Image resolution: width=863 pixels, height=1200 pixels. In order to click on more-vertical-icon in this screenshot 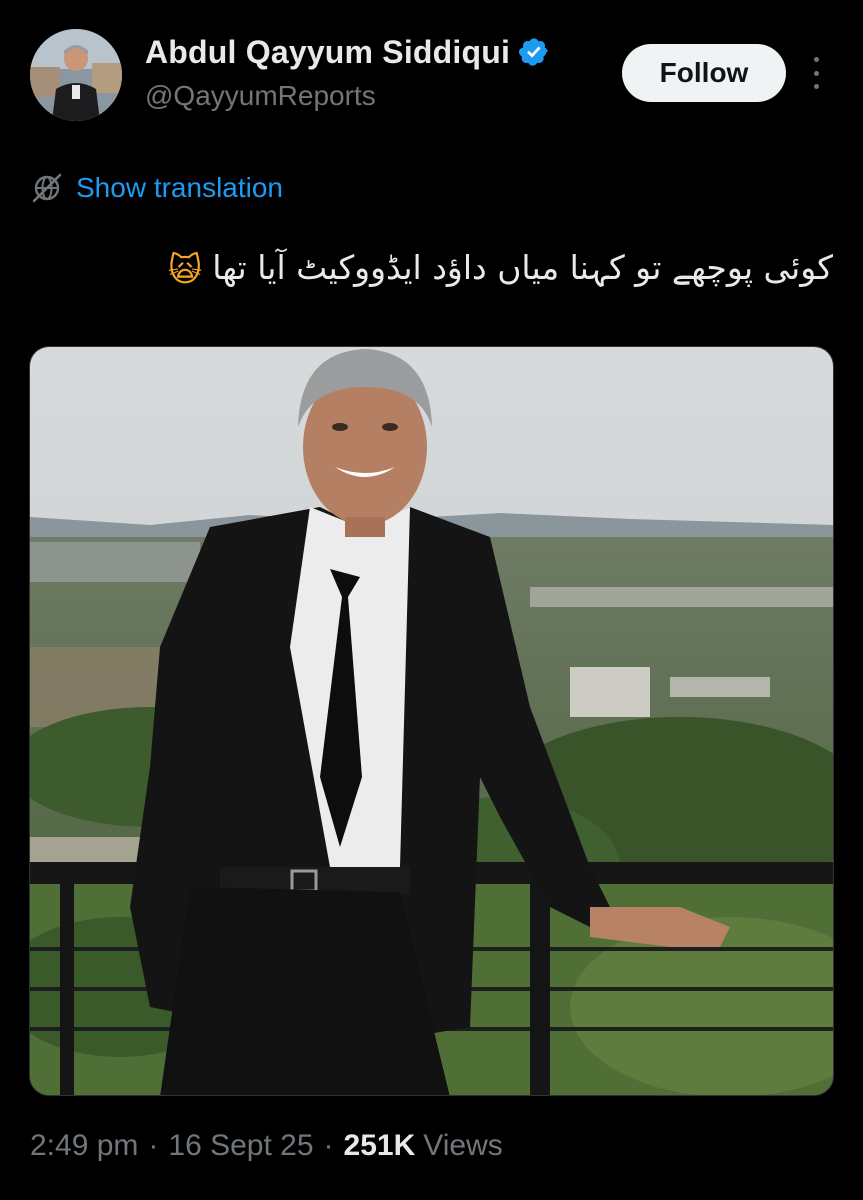, I will do `click(816, 73)`.